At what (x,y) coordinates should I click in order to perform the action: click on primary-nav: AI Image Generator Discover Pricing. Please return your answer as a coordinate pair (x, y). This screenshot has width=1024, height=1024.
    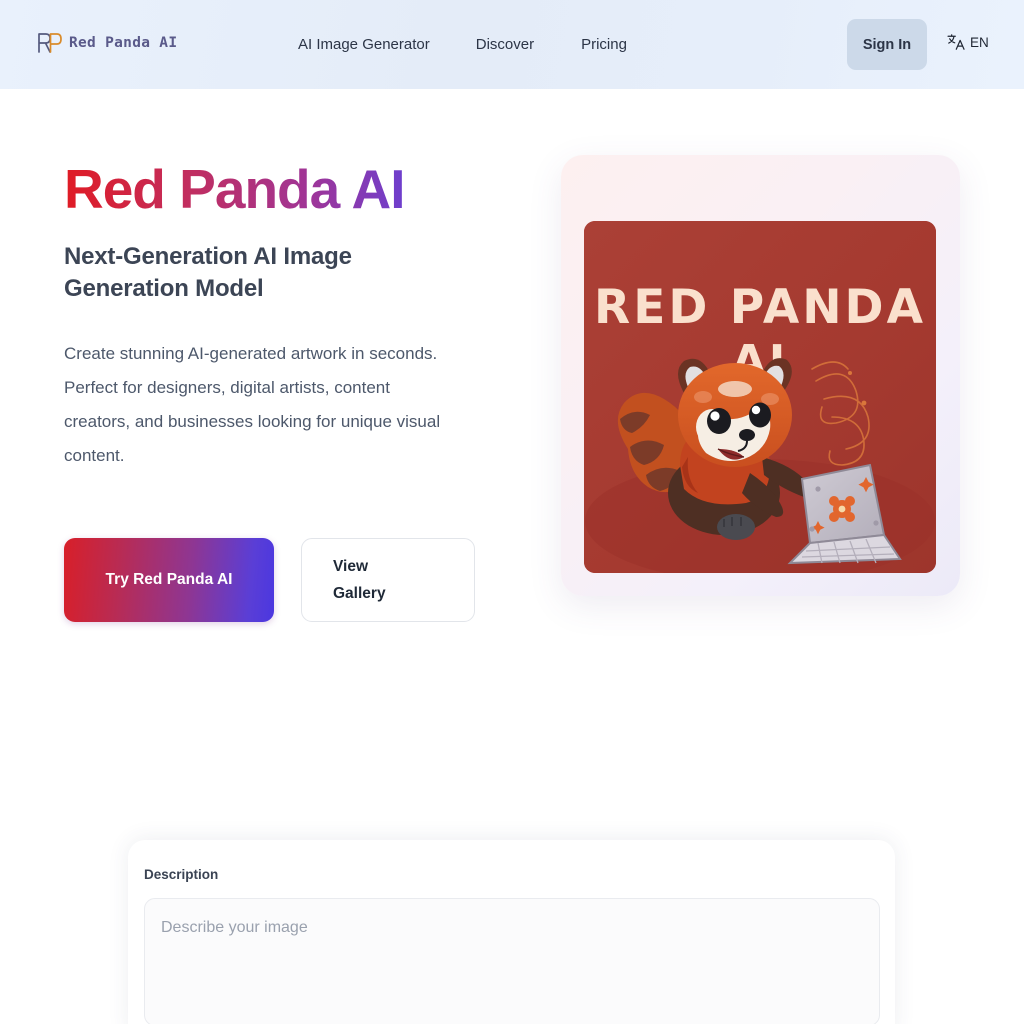
    Looking at the image, I should click on (462, 44).